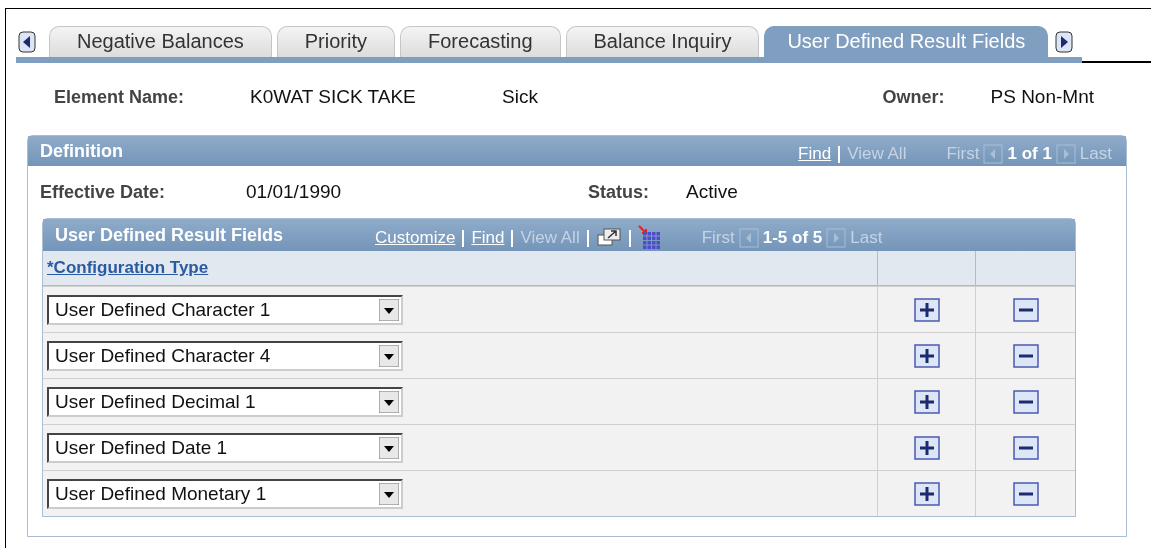 The image size is (1151, 550). What do you see at coordinates (335, 41) in the screenshot?
I see `tab: Priority` at bounding box center [335, 41].